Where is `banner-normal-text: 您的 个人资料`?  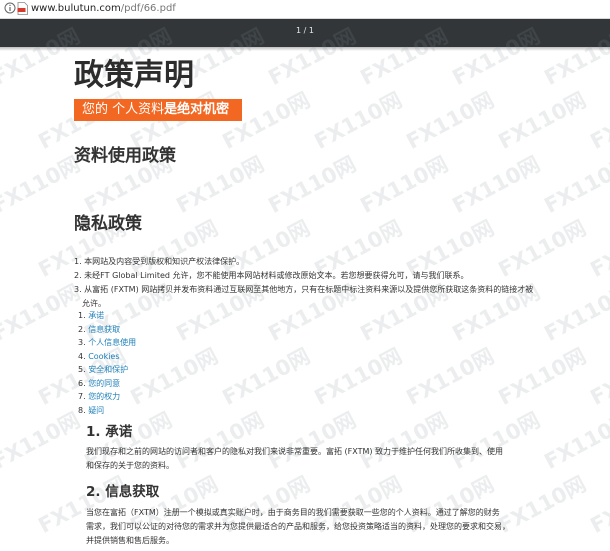 banner-normal-text: 您的 个人资料 is located at coordinates (123, 109).